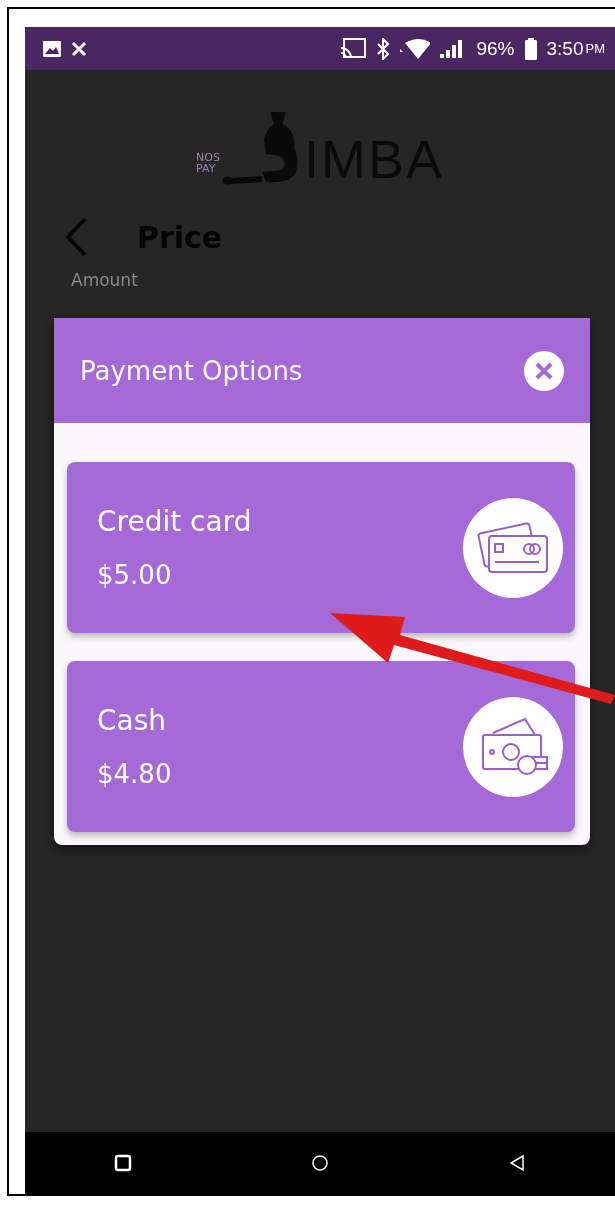 The image size is (615, 1206). I want to click on battery-percent: 96%, so click(495, 48).